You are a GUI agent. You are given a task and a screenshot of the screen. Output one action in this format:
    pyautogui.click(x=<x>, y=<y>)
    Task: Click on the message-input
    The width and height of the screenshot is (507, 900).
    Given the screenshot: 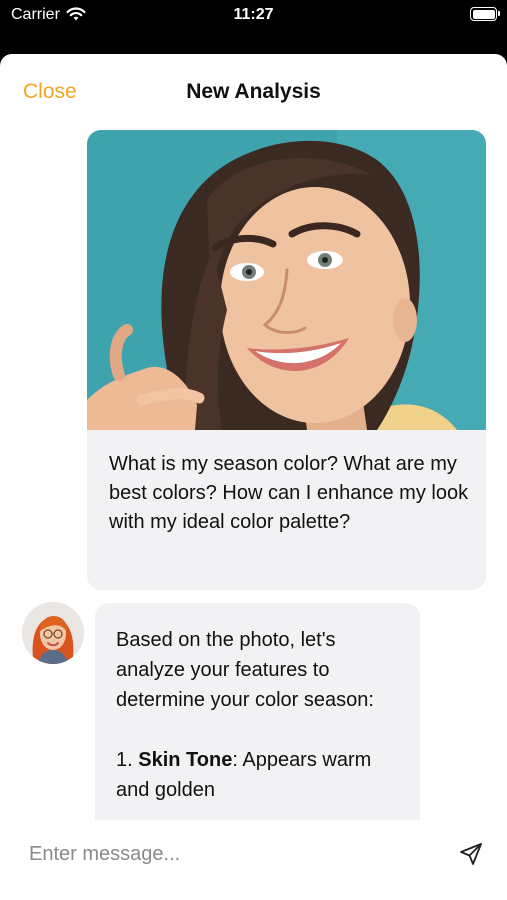 What is the action you would take?
    pyautogui.click(x=229, y=854)
    